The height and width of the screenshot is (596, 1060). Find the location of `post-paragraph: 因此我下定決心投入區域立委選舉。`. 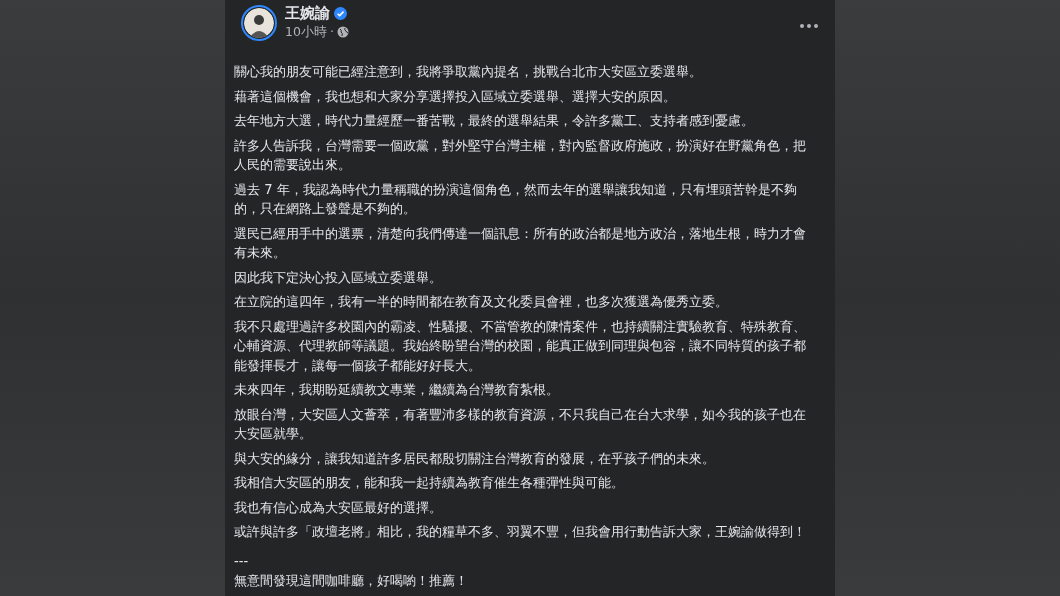

post-paragraph: 因此我下定決心投入區域立委選舉。 is located at coordinates (338, 277).